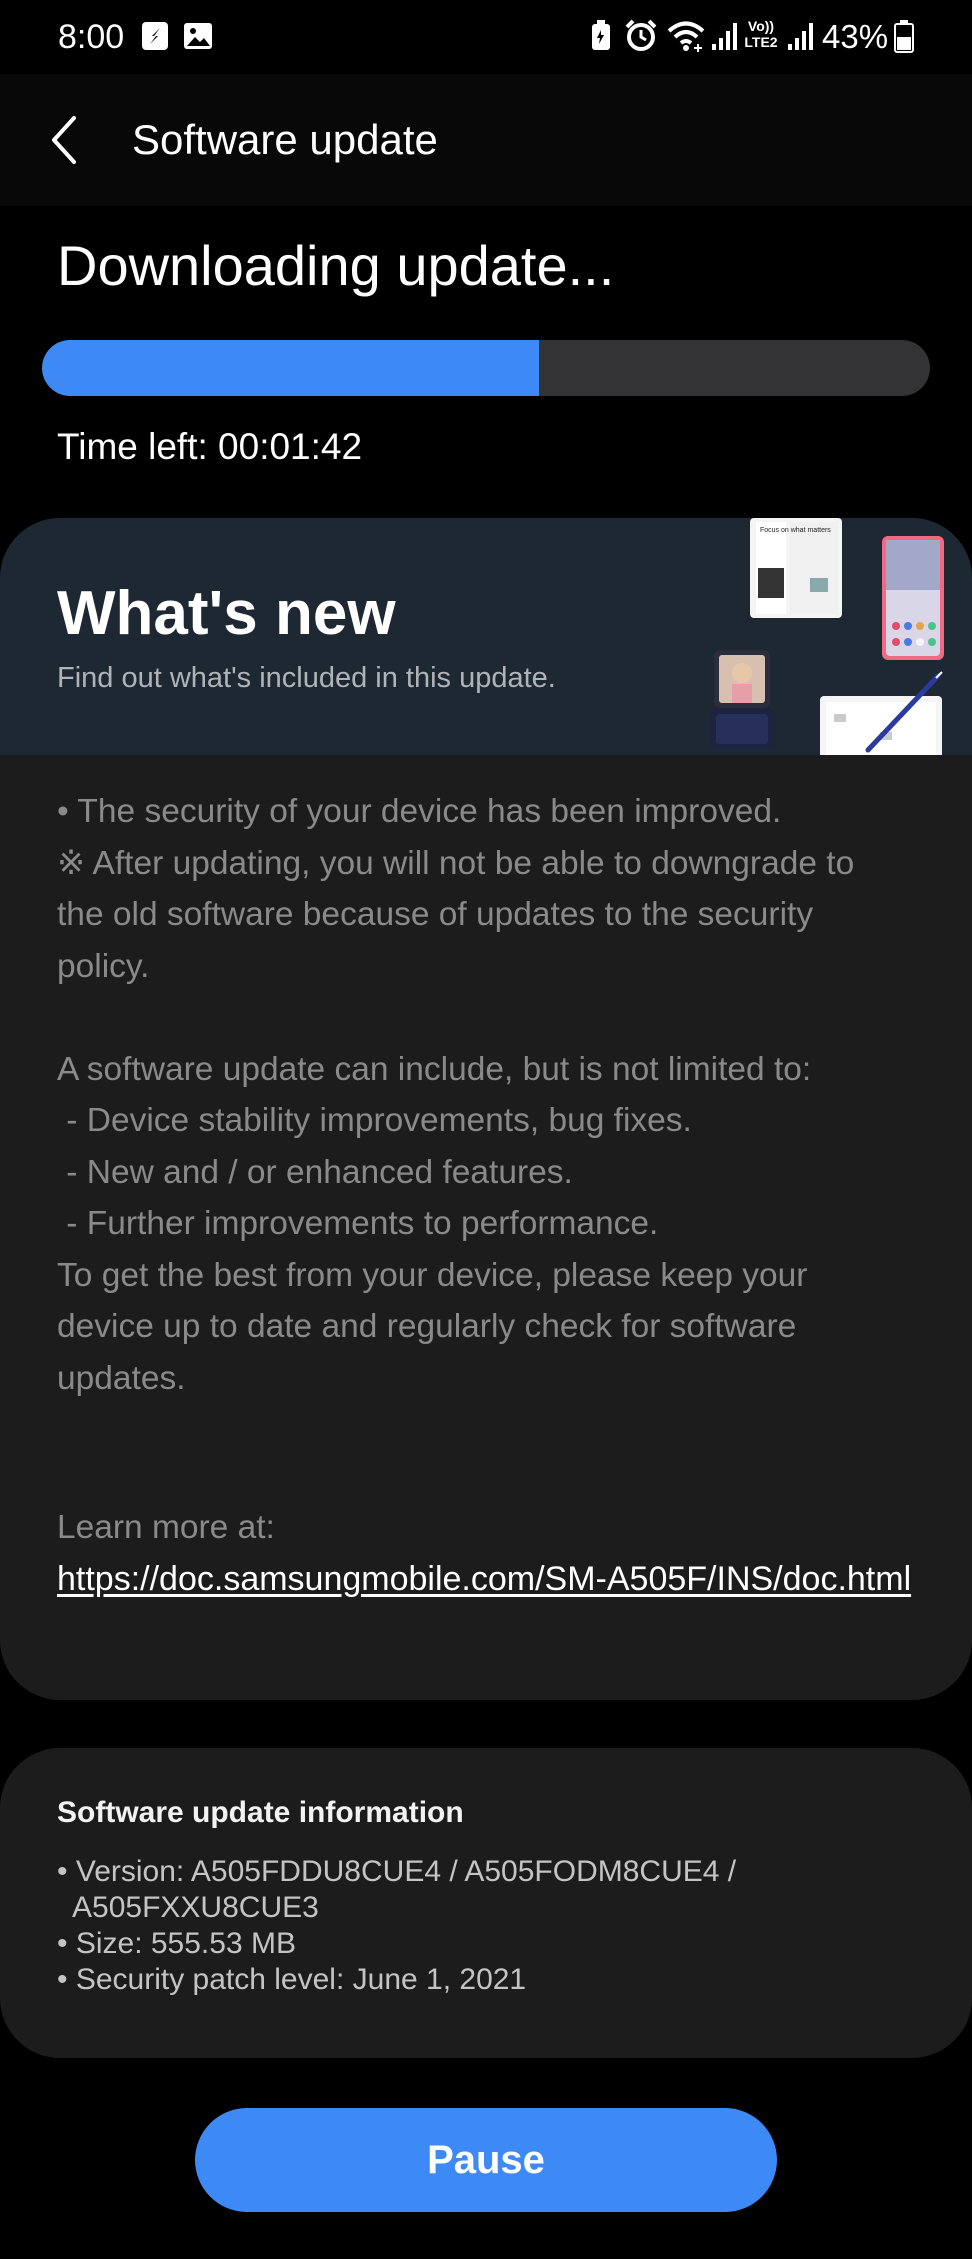 Image resolution: width=972 pixels, height=2259 pixels. What do you see at coordinates (486, 37) in the screenshot?
I see `status-bar: 8:00 Vo)) LTE2 43%` at bounding box center [486, 37].